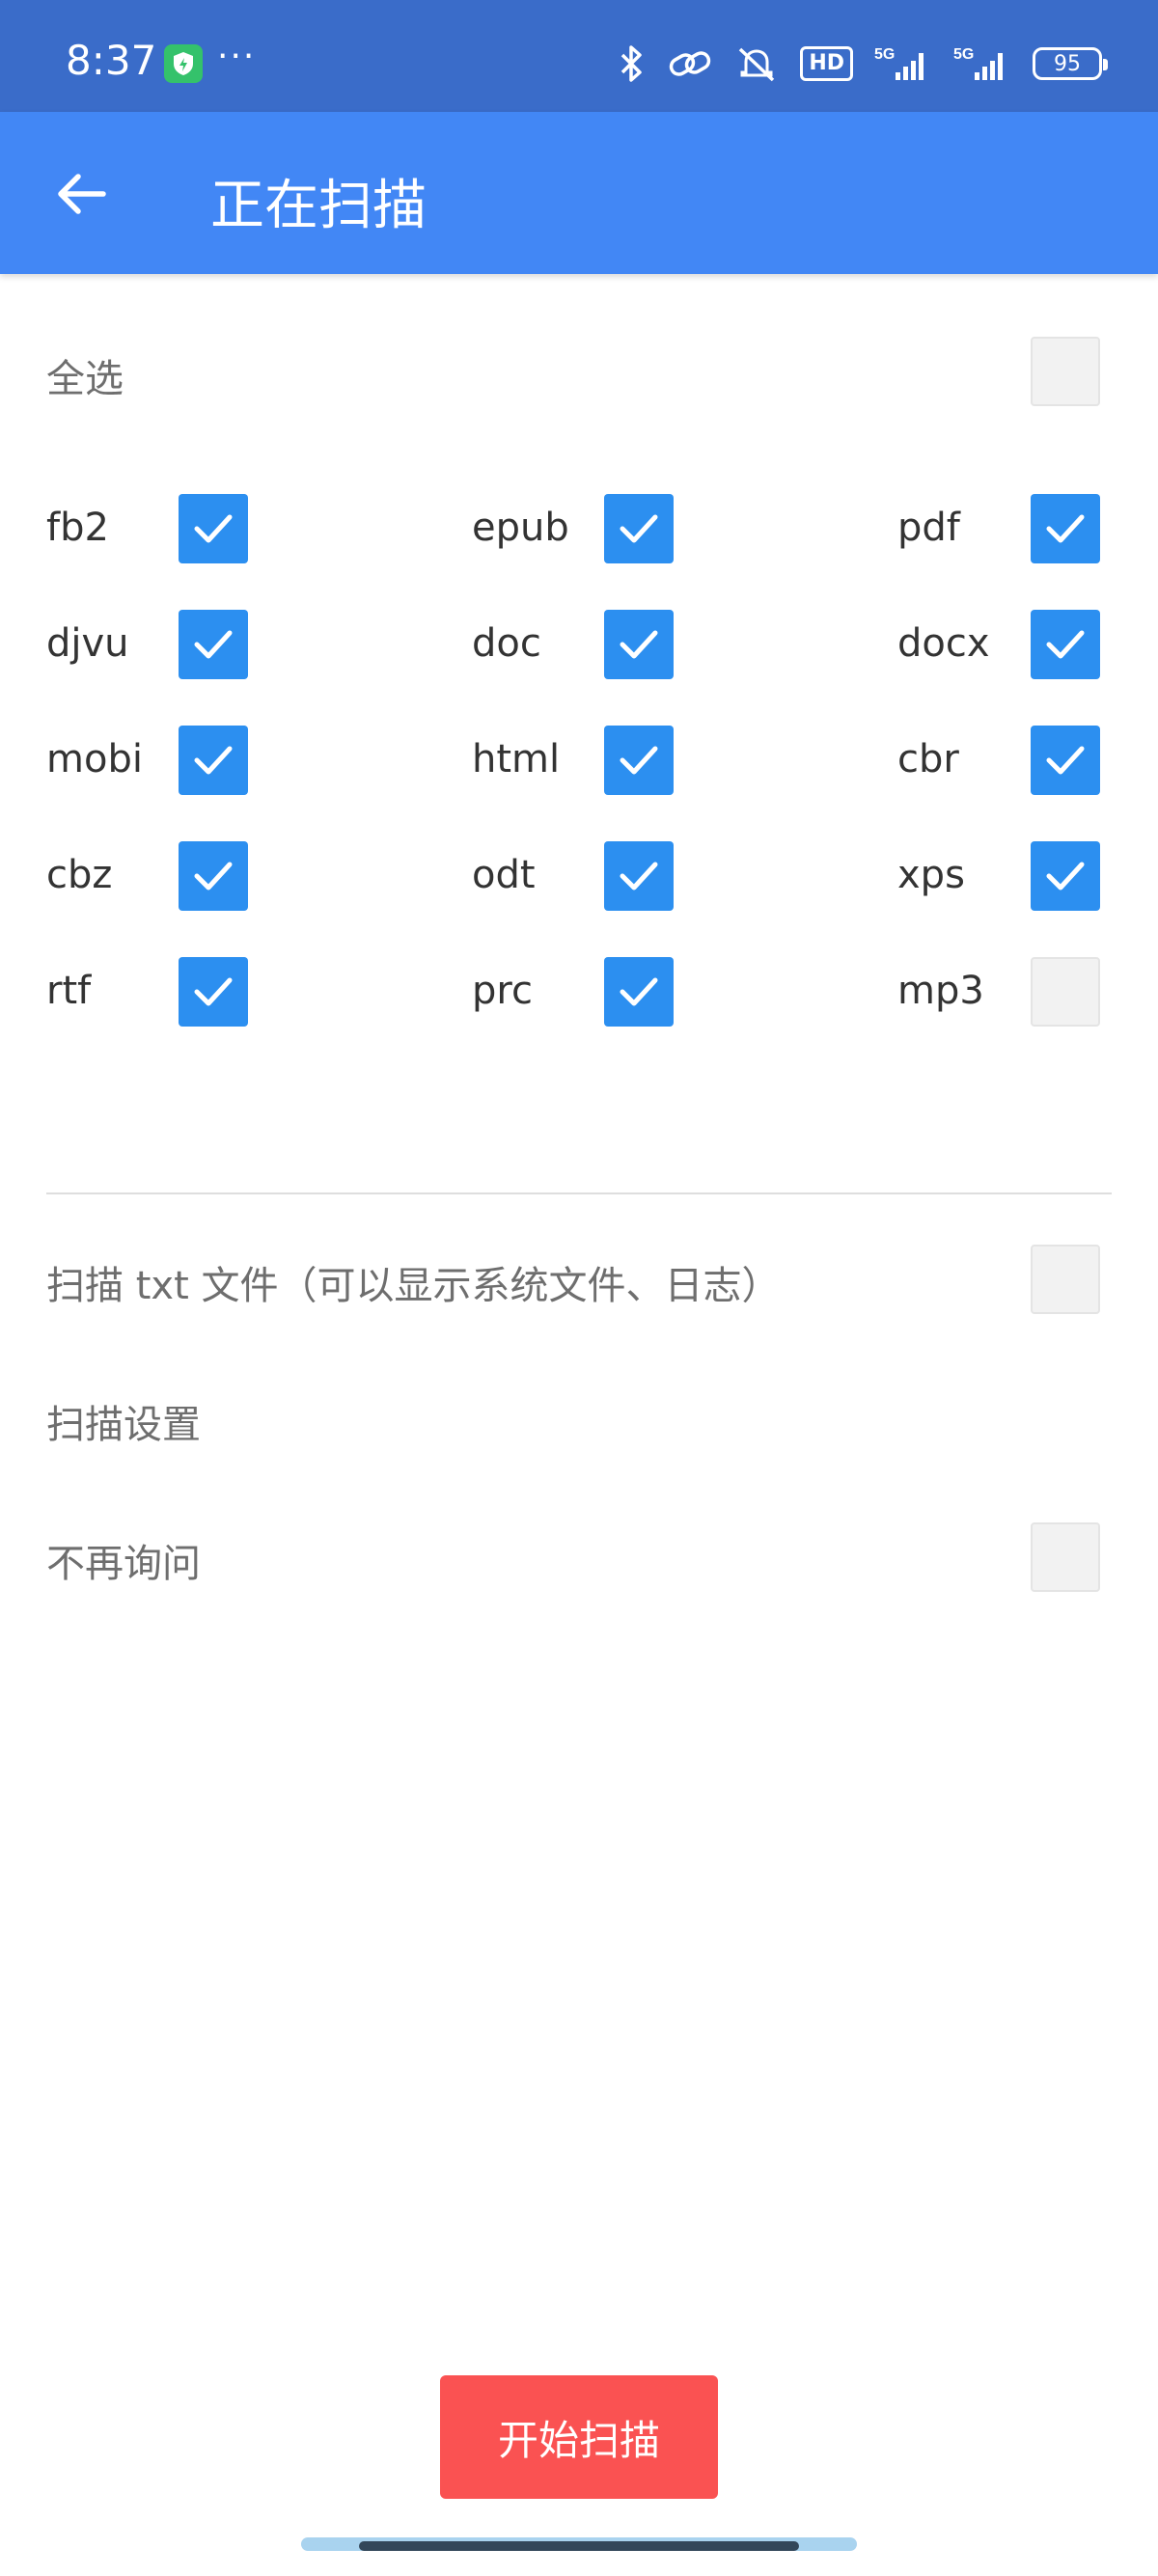 The height and width of the screenshot is (2576, 1158). I want to click on format-checkbox-xps, so click(1065, 876).